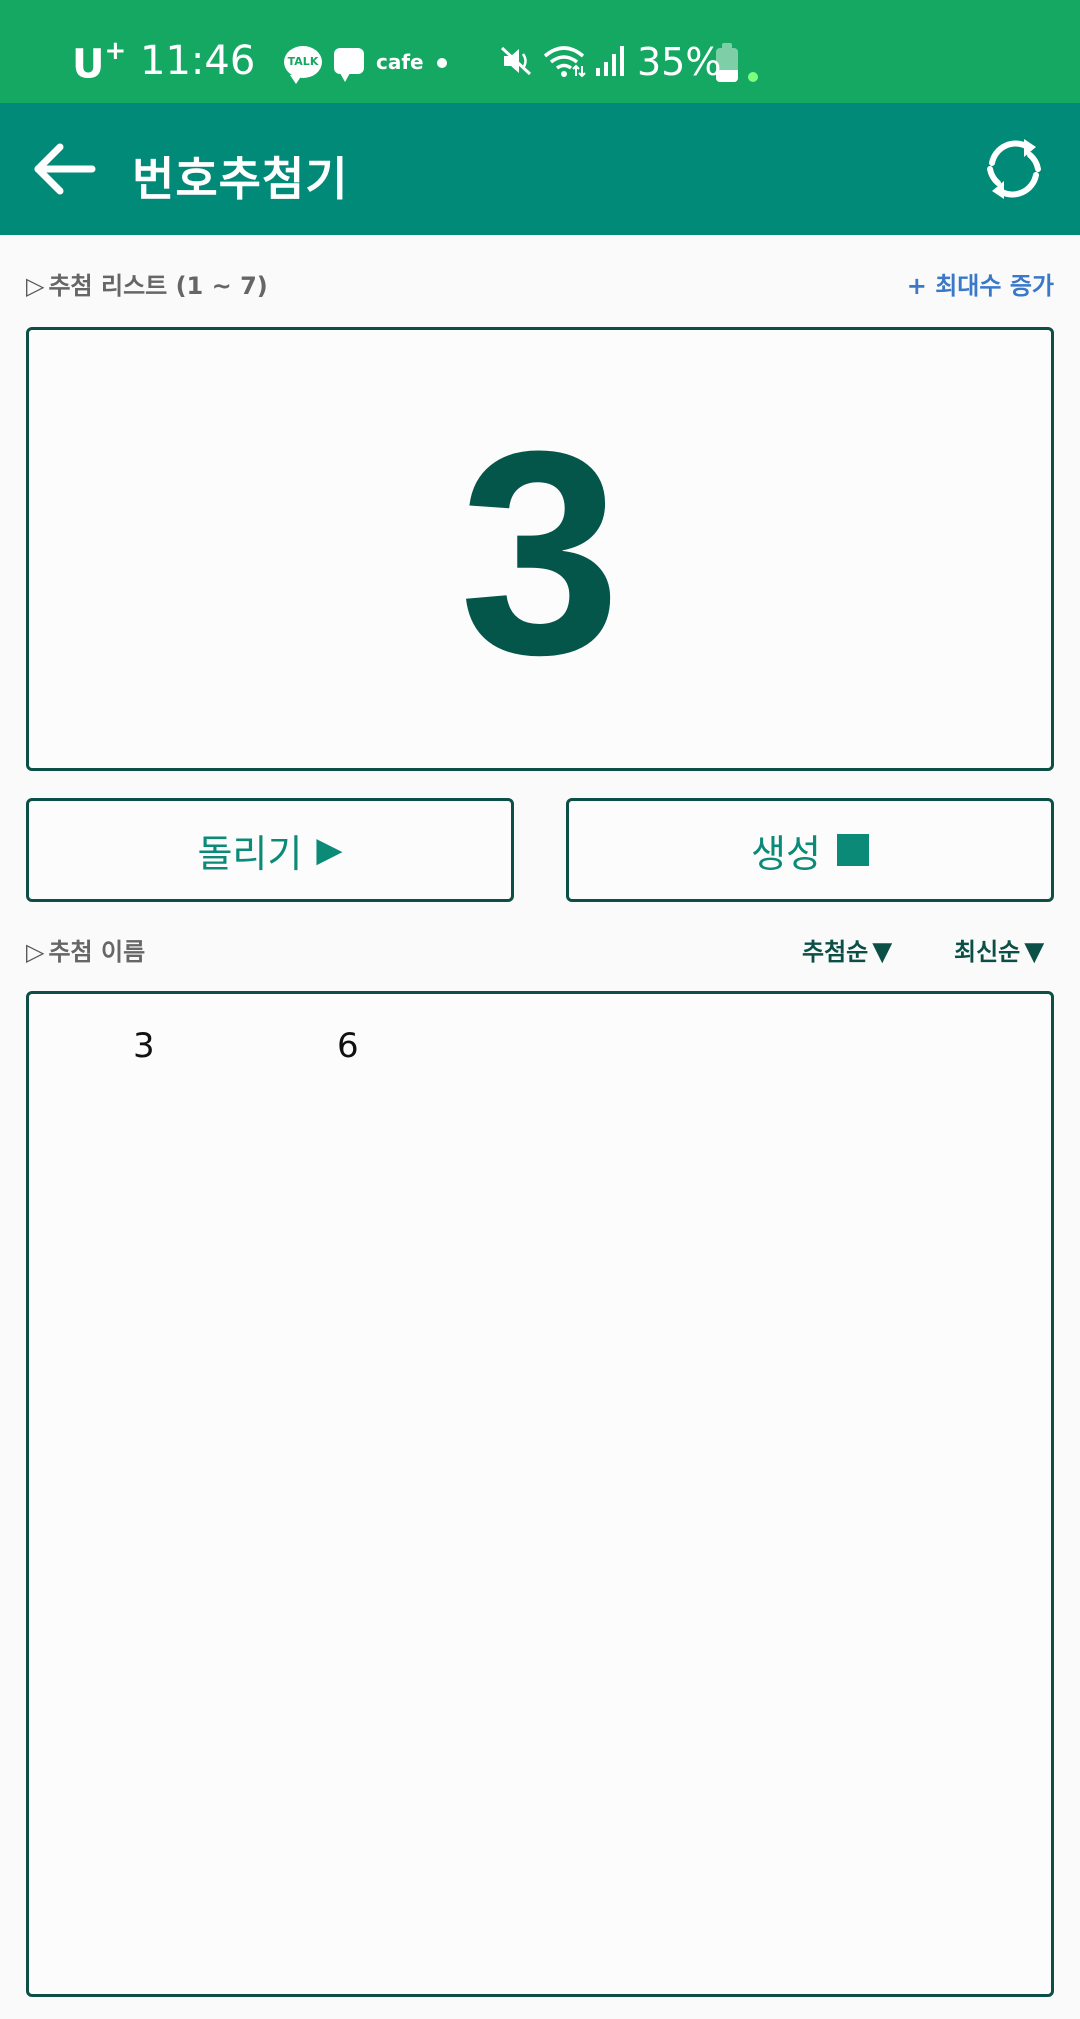  What do you see at coordinates (97, 952) in the screenshot?
I see `results-label-text: 추첨 이름` at bounding box center [97, 952].